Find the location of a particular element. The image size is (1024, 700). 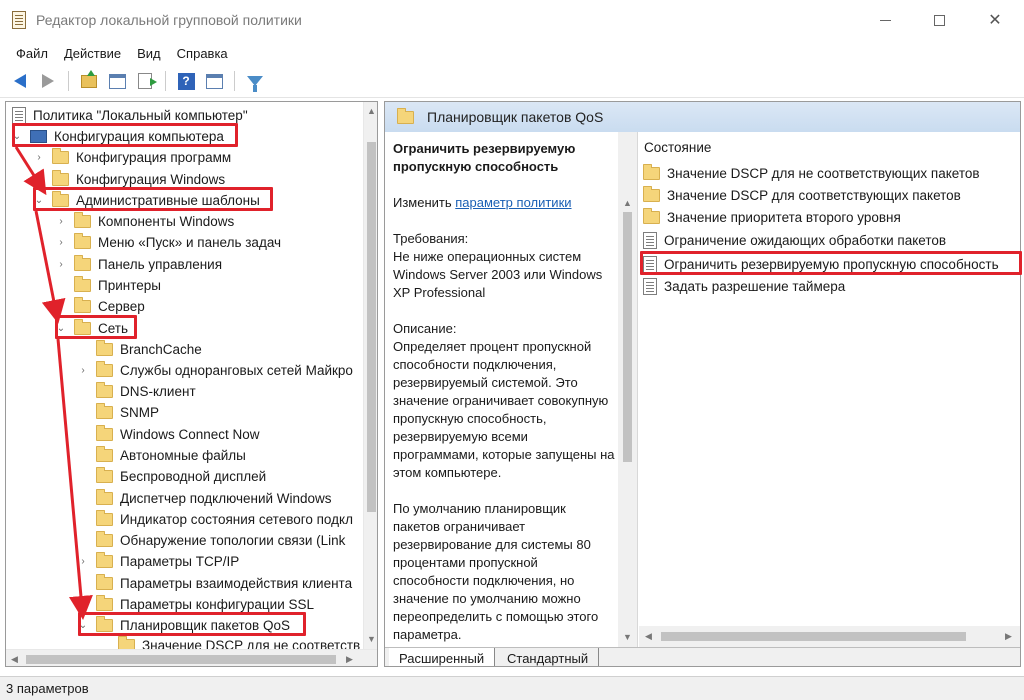

tree-item-lltd: Обнаружение топологии связи (Link is located at coordinates (211, 540).